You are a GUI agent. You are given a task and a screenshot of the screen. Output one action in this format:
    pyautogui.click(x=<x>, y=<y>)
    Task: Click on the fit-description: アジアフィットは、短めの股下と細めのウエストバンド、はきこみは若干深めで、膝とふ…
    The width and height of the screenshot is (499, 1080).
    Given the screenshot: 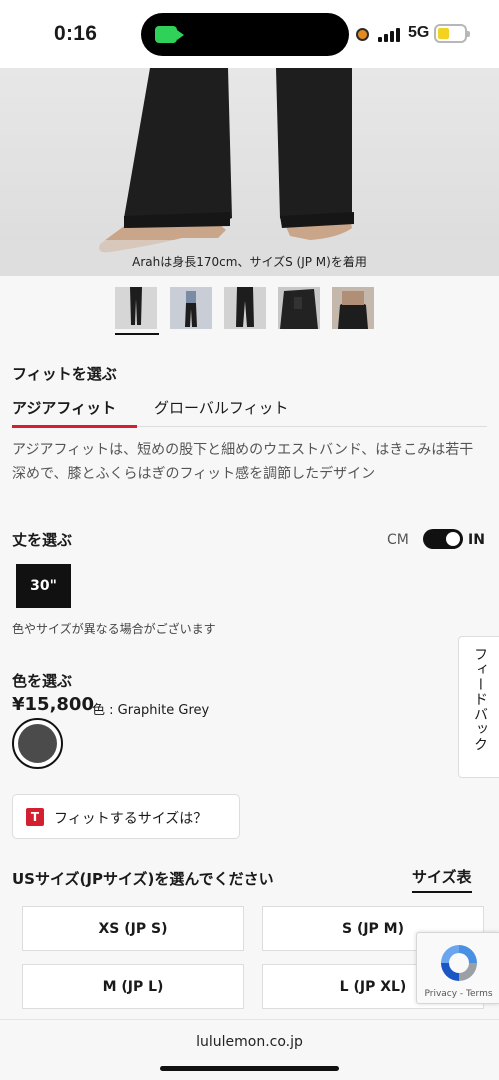 What is the action you would take?
    pyautogui.click(x=243, y=462)
    